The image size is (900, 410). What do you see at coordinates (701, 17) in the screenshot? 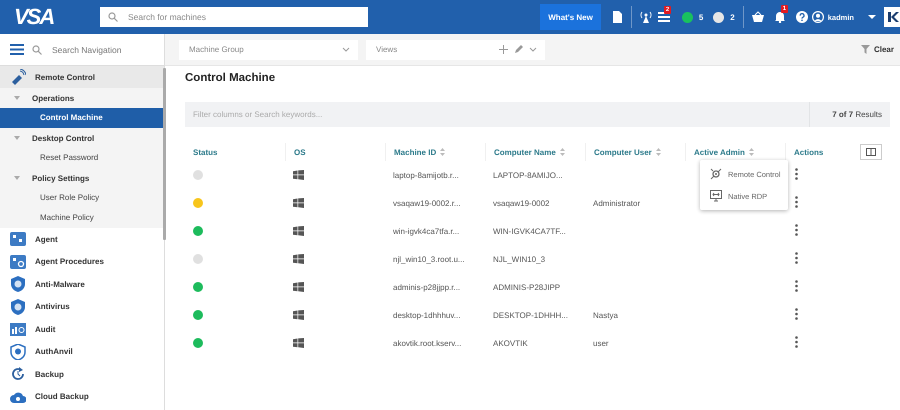
I see `online-count: 5` at bounding box center [701, 17].